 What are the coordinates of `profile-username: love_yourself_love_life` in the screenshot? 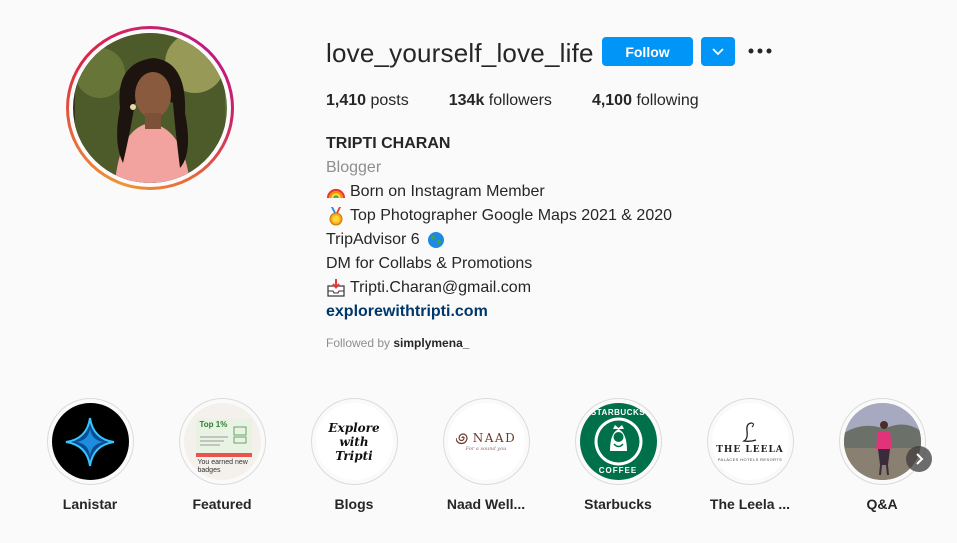 It's located at (460, 53).